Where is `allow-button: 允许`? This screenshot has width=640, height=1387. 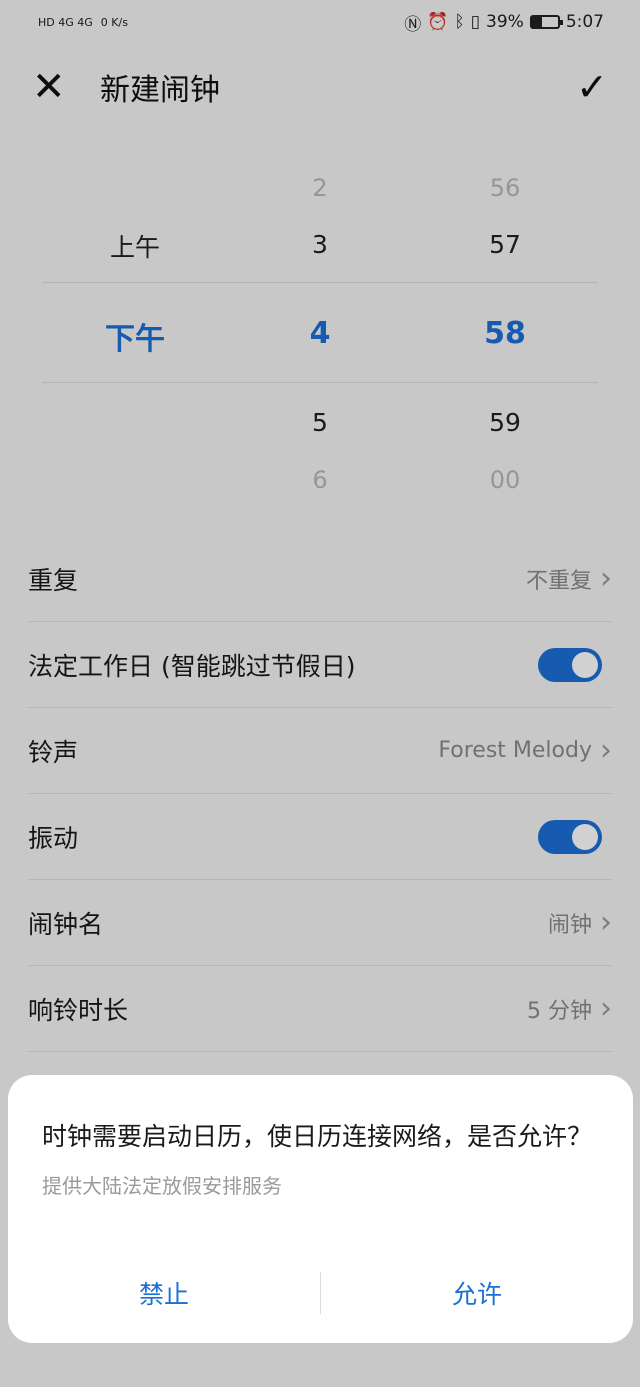
allow-button: 允许 is located at coordinates (477, 1293).